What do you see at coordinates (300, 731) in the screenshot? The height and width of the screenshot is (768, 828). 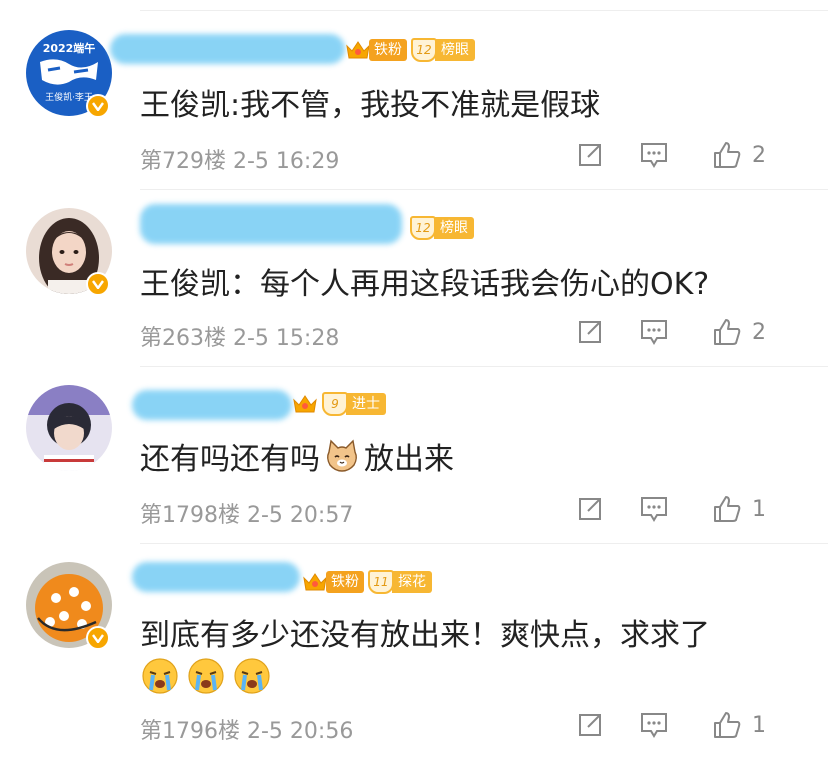 I see `timestamp: 2-5 20:56` at bounding box center [300, 731].